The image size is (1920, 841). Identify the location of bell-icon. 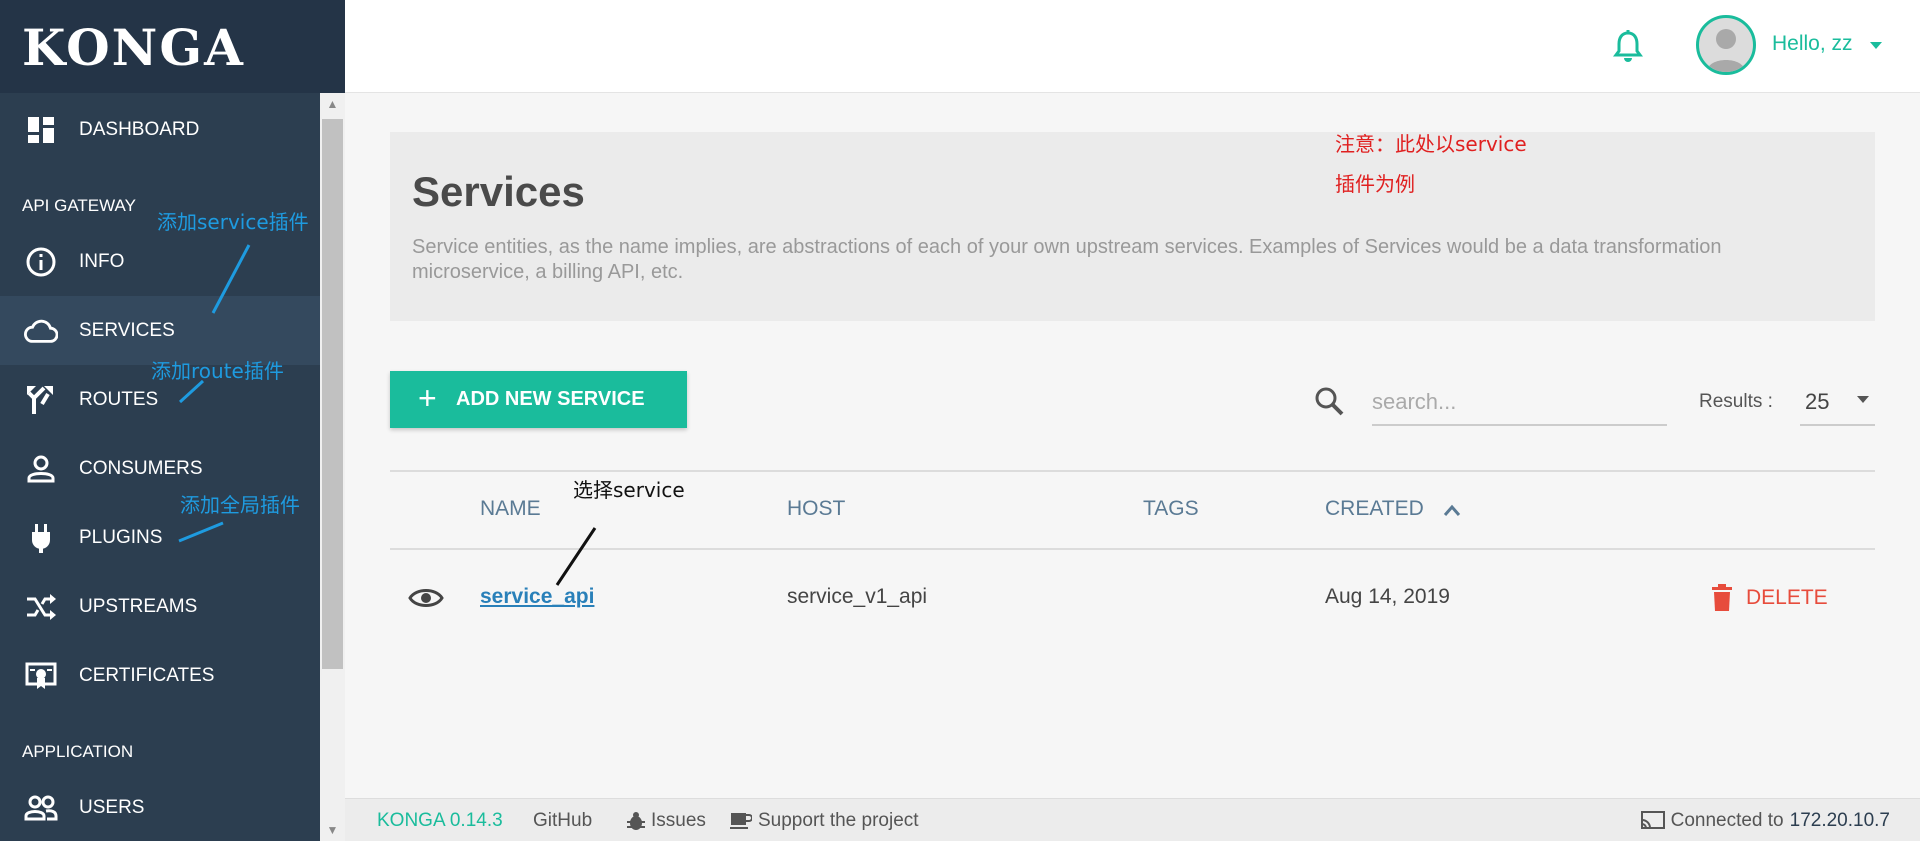
(1628, 46).